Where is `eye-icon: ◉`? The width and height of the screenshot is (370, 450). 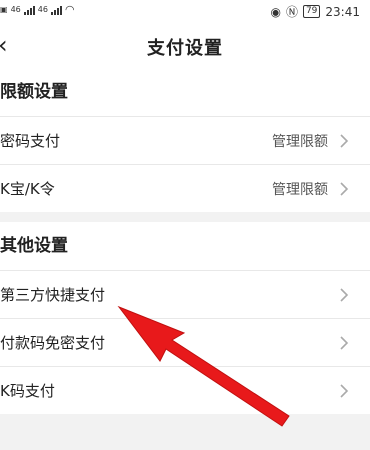
eye-icon: ◉ is located at coordinates (275, 11).